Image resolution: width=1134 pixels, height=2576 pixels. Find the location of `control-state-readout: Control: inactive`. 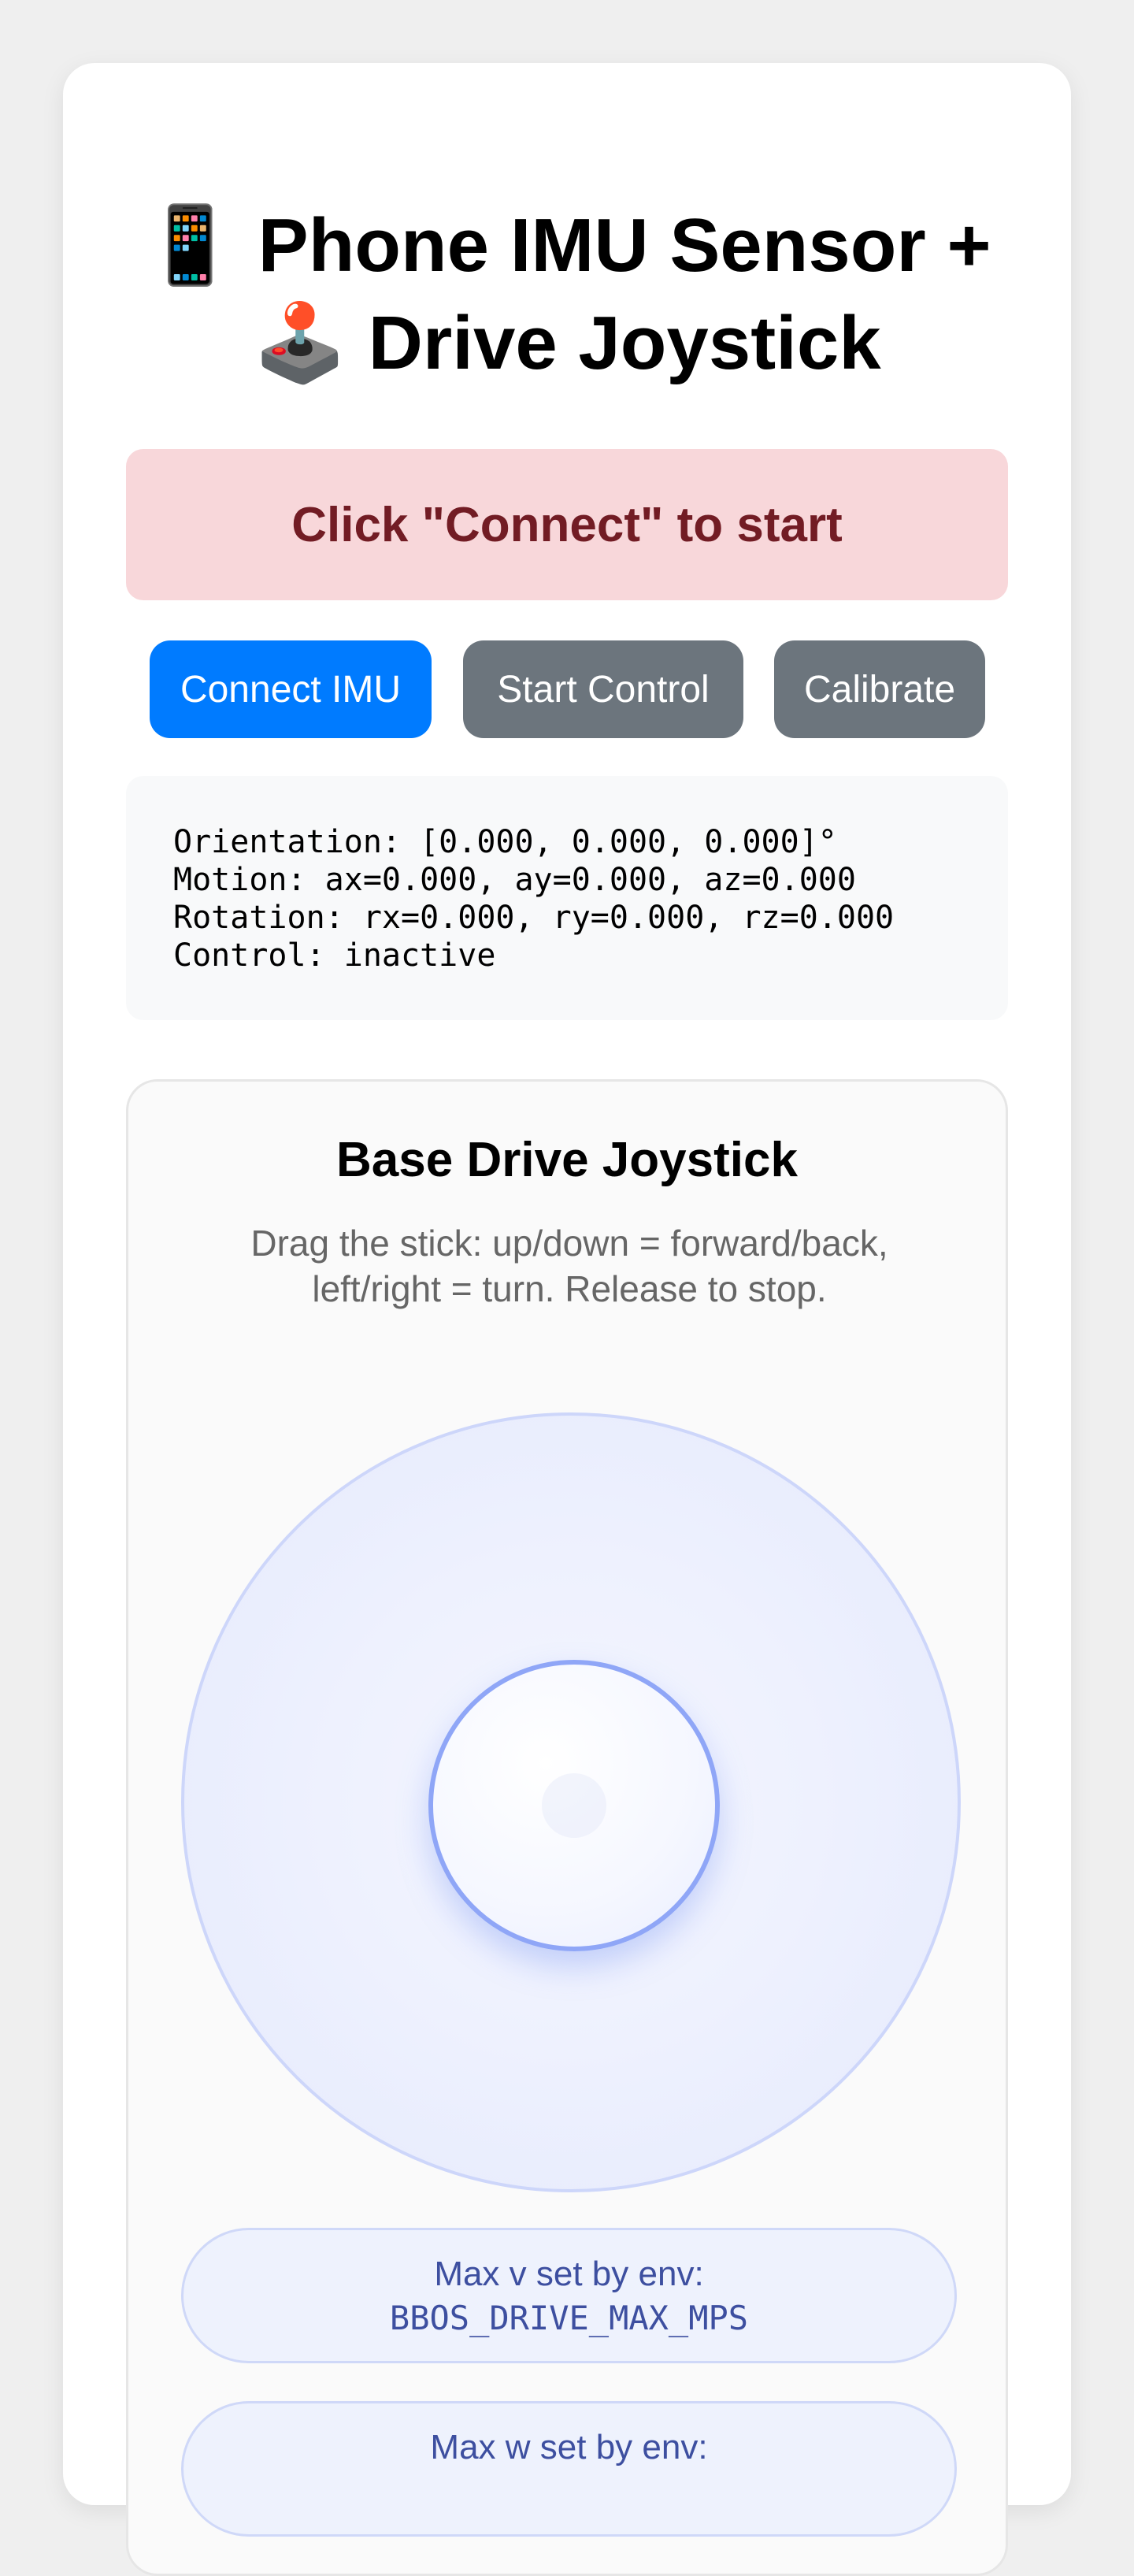

control-state-readout: Control: inactive is located at coordinates (334, 955).